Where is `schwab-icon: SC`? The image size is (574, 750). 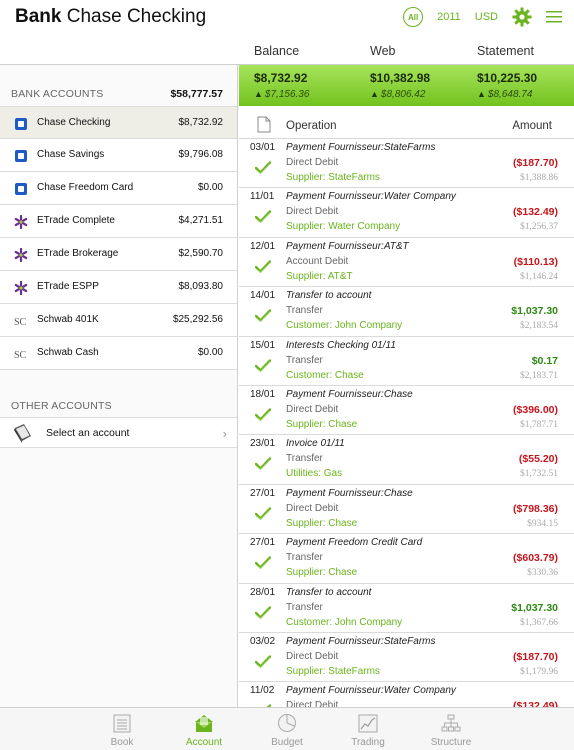
schwab-icon: SC is located at coordinates (21, 354).